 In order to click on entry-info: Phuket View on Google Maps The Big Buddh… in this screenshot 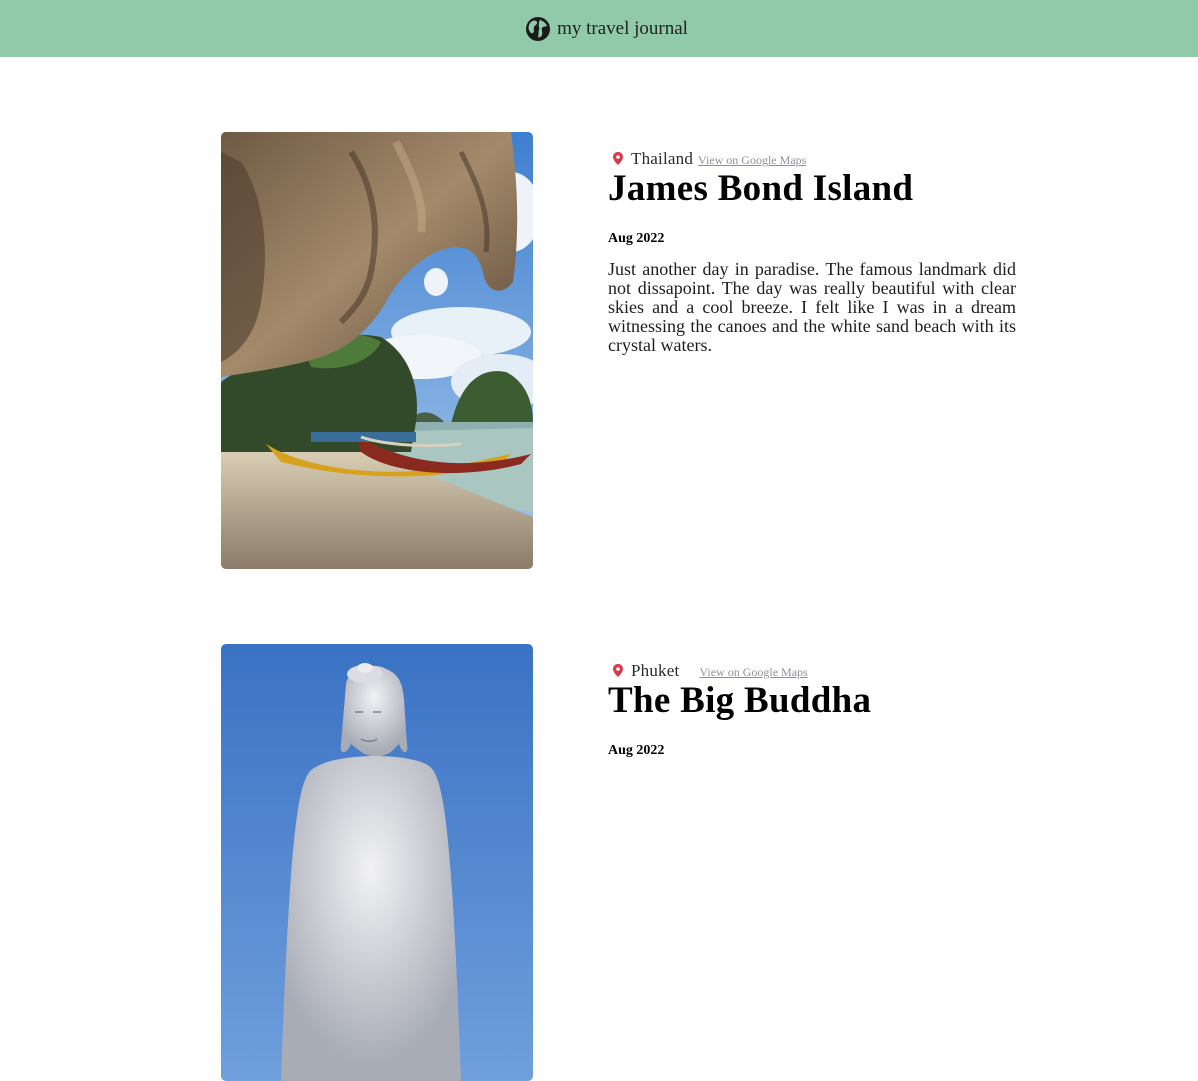, I will do `click(812, 710)`.